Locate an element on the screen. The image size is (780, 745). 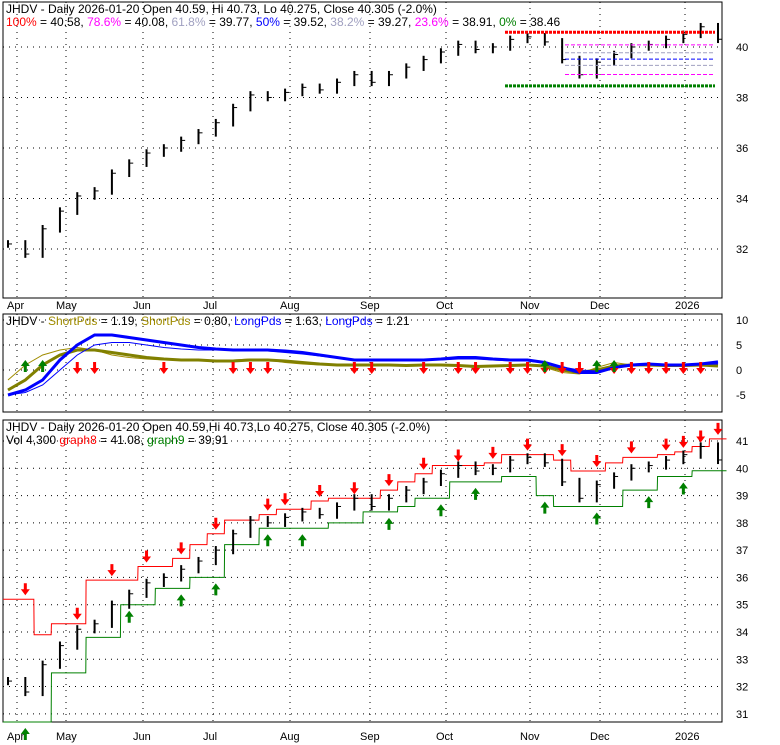
y-tick-label: 31 is located at coordinates (742, 715).